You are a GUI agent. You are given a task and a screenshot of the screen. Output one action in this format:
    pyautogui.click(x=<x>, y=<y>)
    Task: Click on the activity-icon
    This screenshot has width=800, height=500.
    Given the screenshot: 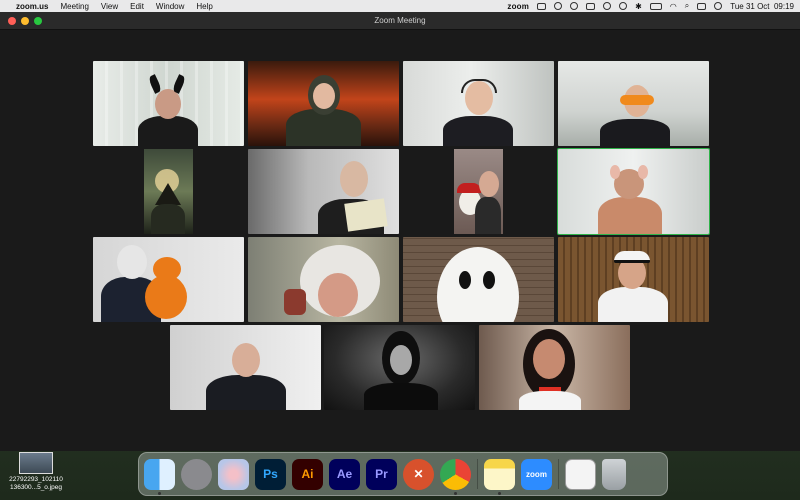 What is the action you would take?
    pyautogui.click(x=558, y=6)
    